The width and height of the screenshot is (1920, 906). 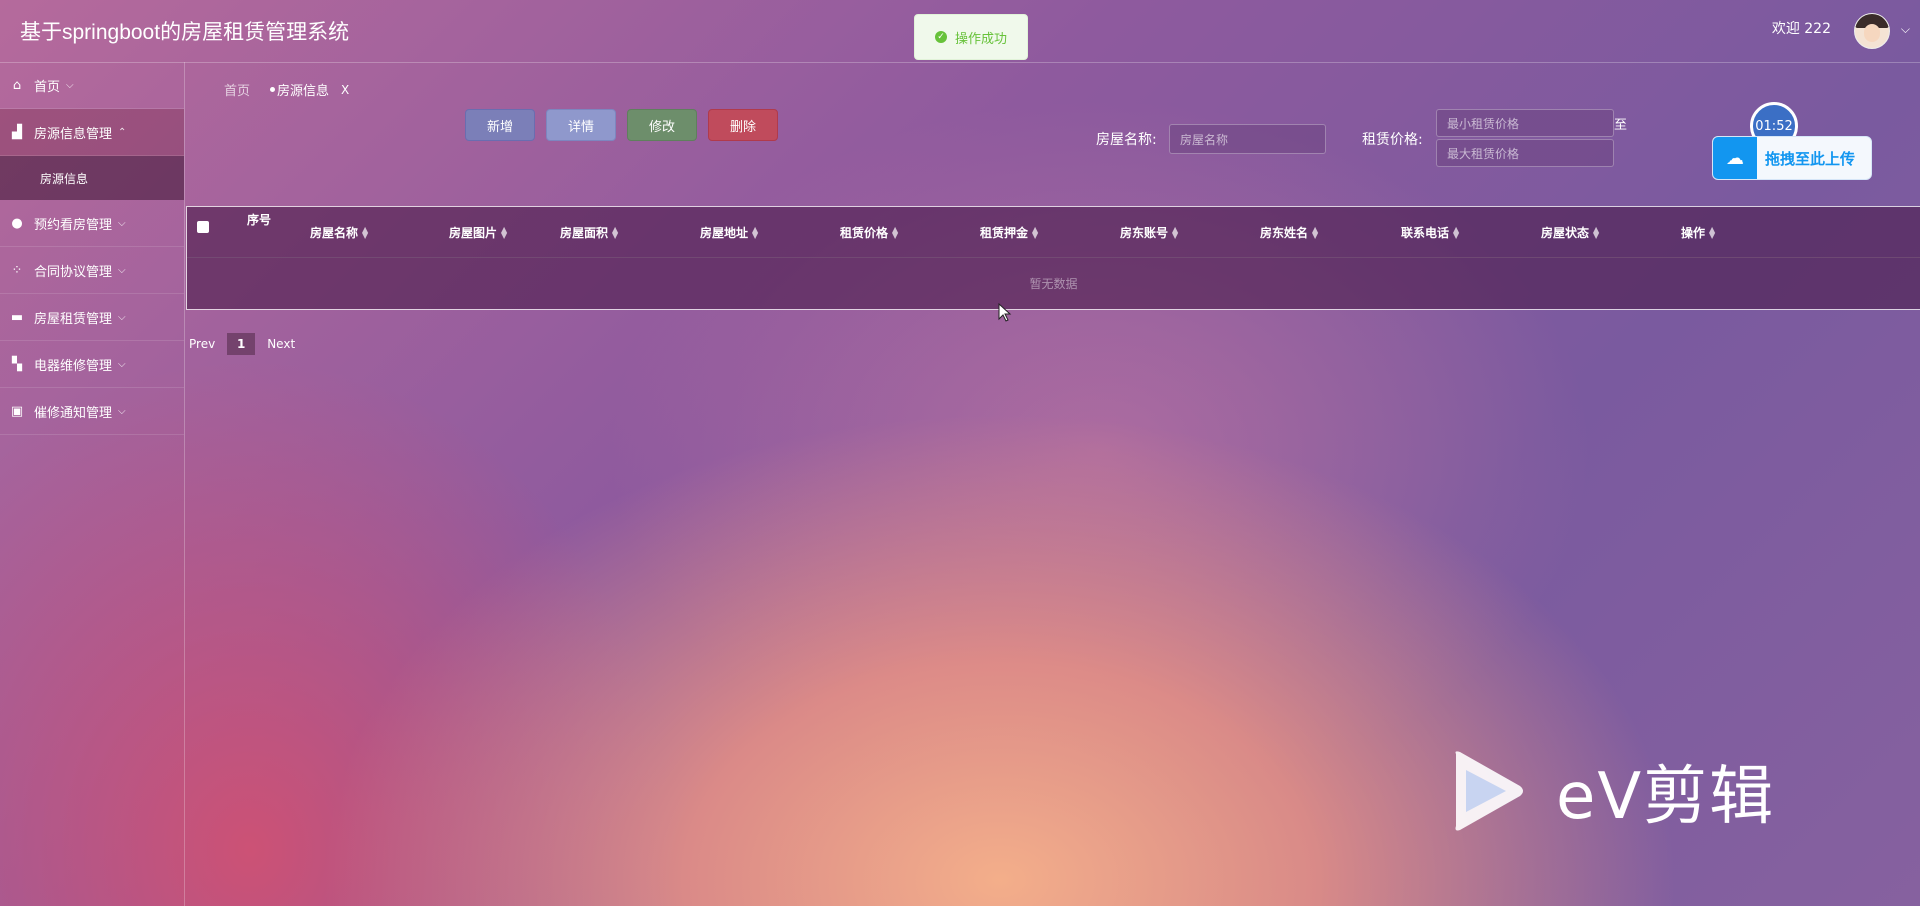 What do you see at coordinates (1666, 797) in the screenshot?
I see `watermark-text: eV剪辑` at bounding box center [1666, 797].